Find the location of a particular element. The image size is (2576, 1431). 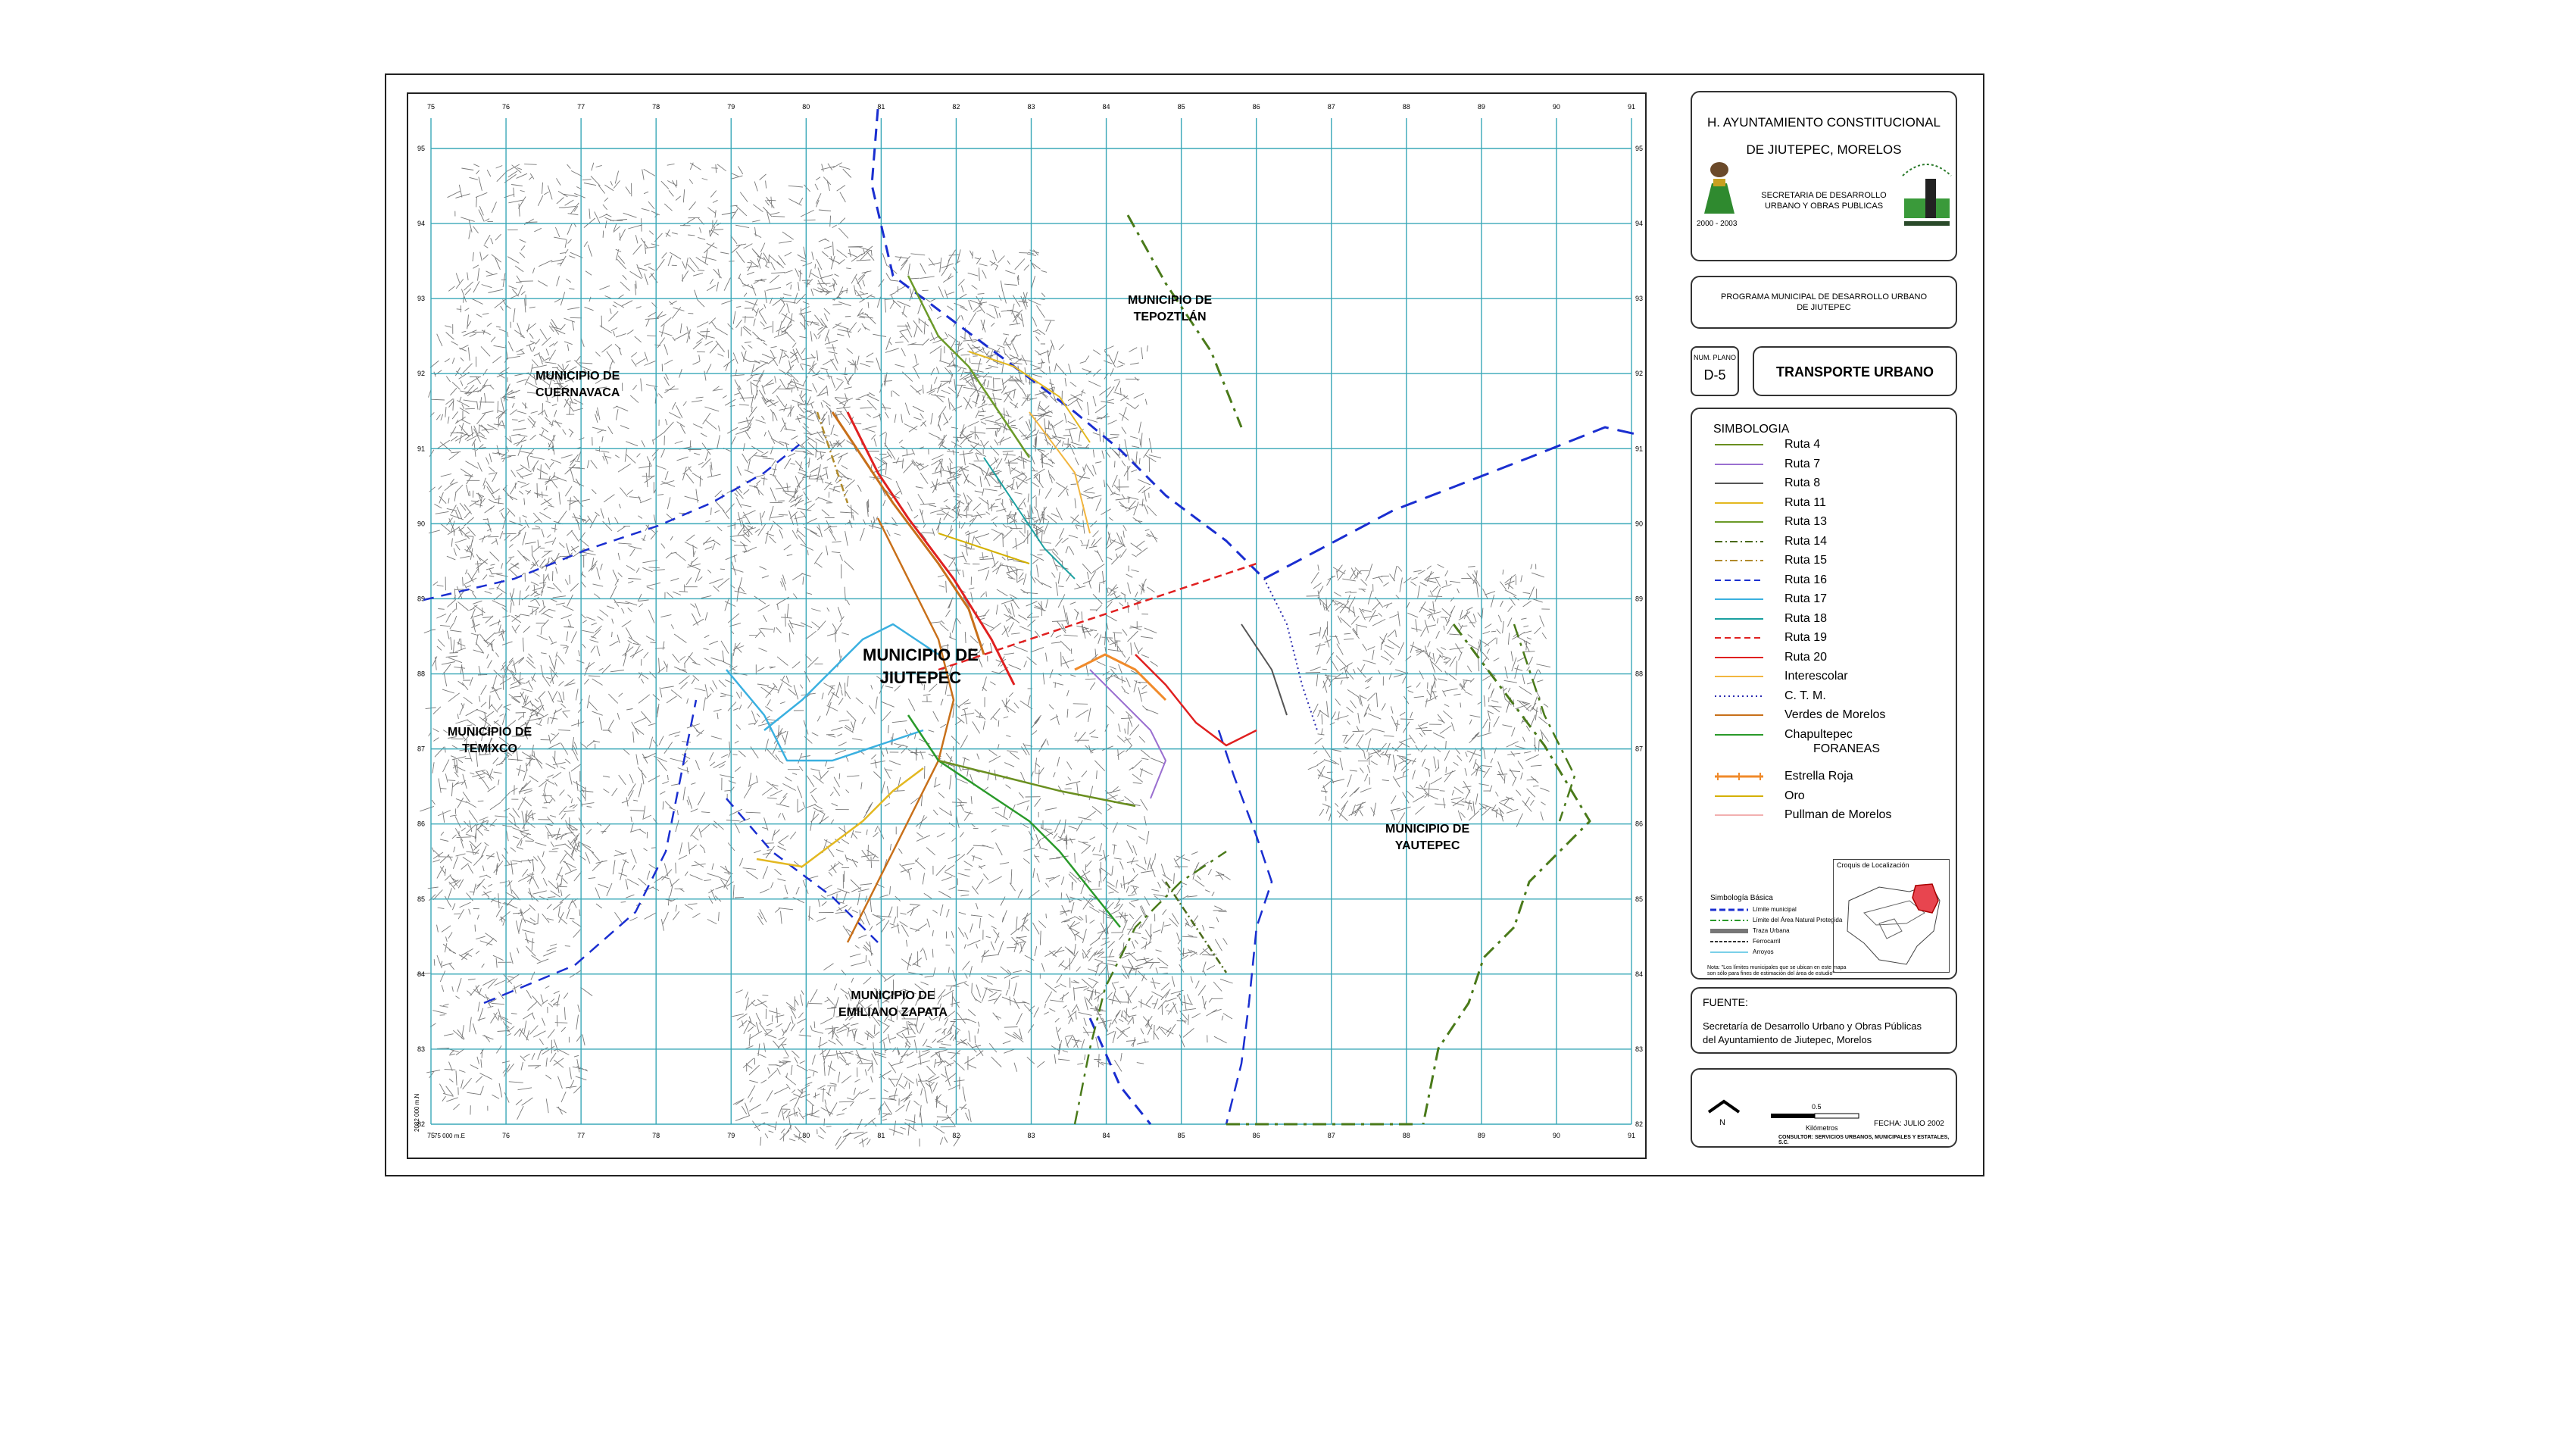

grid-label-x: 90 is located at coordinates (1557, 107).